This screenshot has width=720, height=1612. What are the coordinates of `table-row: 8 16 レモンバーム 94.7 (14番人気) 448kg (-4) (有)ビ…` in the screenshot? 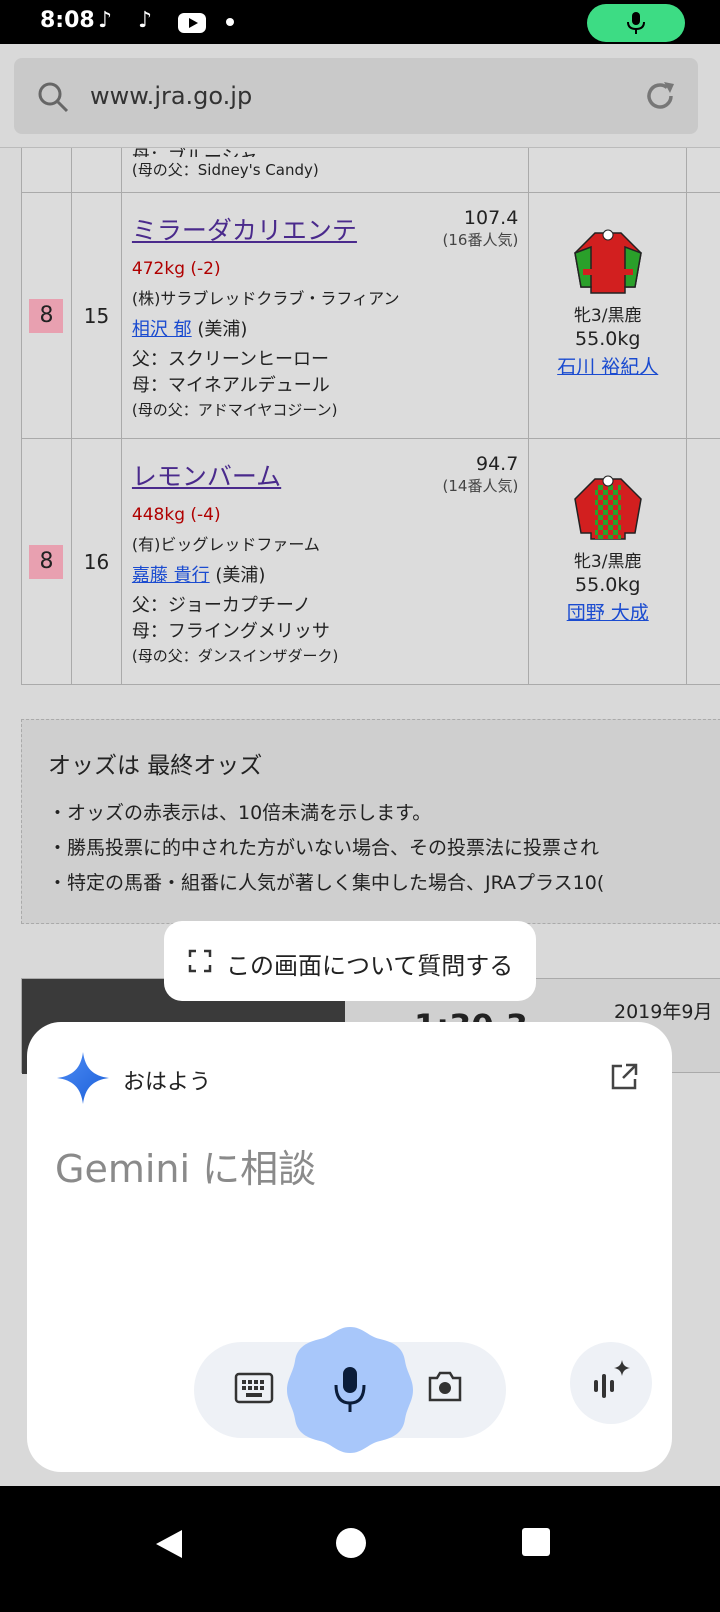 It's located at (370, 561).